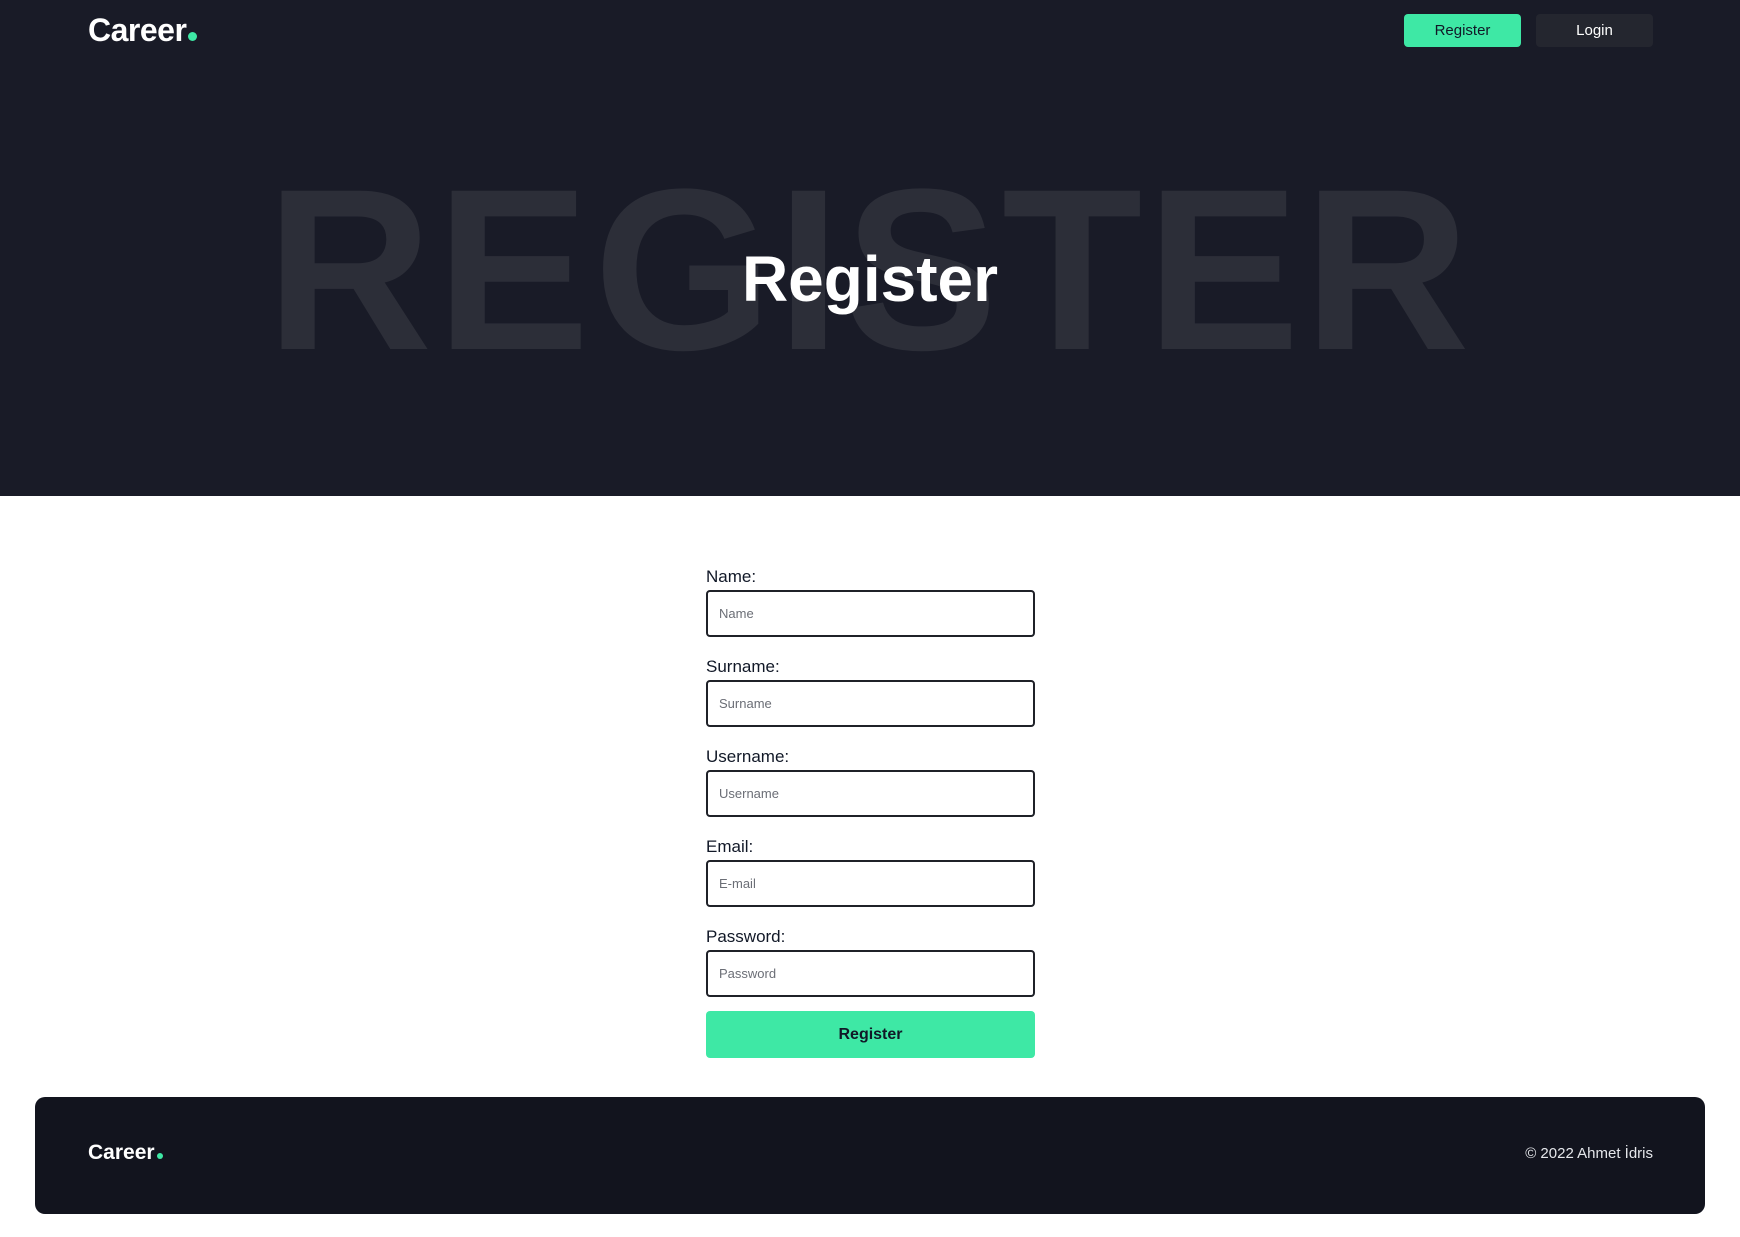 This screenshot has width=1740, height=1237. I want to click on logo-dot-icon, so click(193, 36).